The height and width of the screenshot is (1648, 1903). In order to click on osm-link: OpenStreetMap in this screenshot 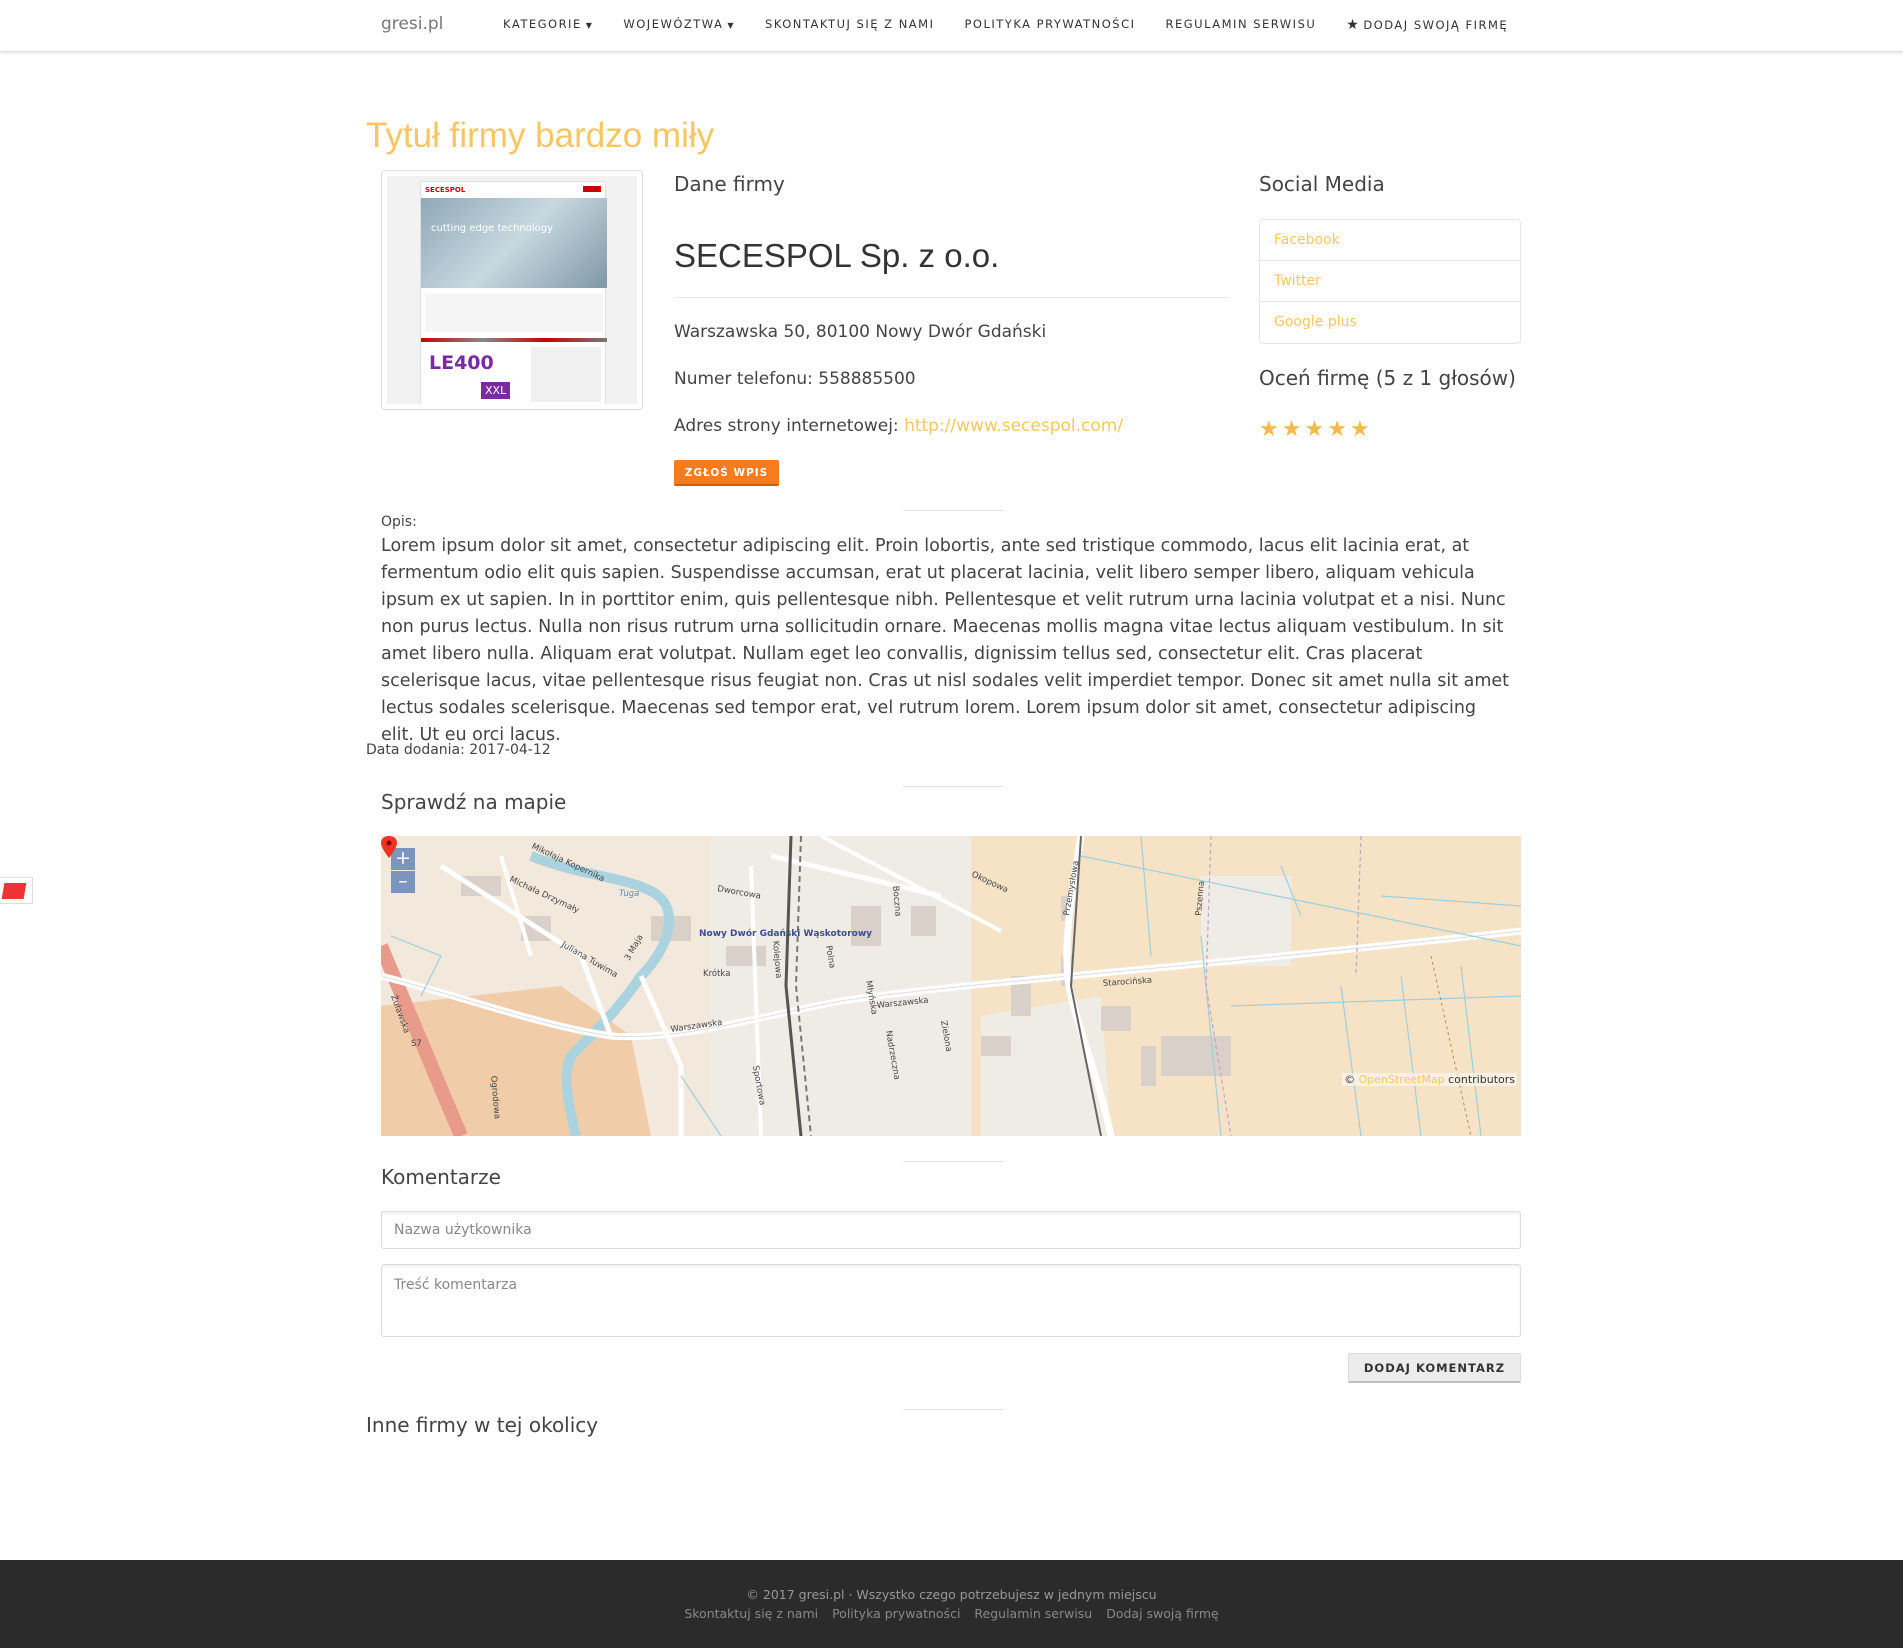, I will do `click(1402, 1079)`.